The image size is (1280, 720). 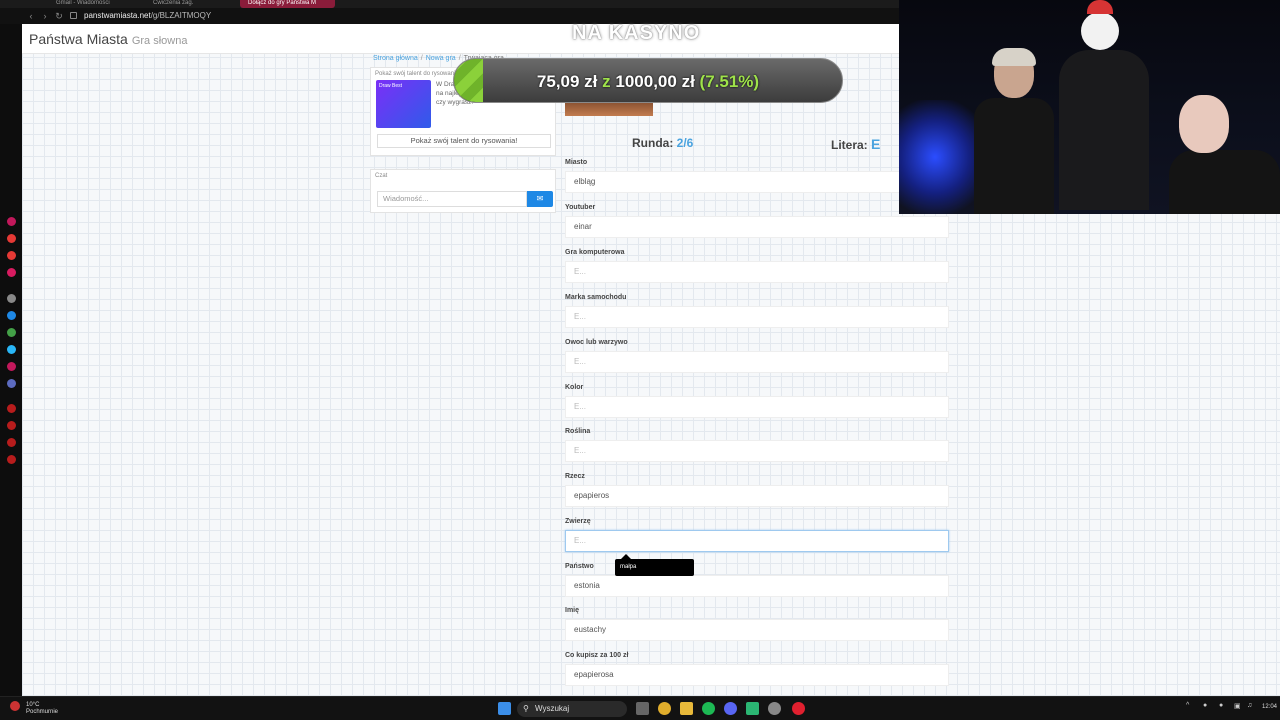 I want to click on field-imie: eustachy, so click(x=757, y=630).